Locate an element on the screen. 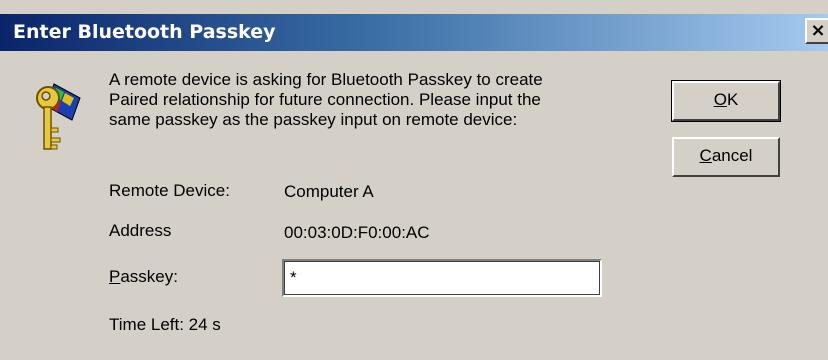 The height and width of the screenshot is (360, 828). ok-button-text: K is located at coordinates (732, 99).